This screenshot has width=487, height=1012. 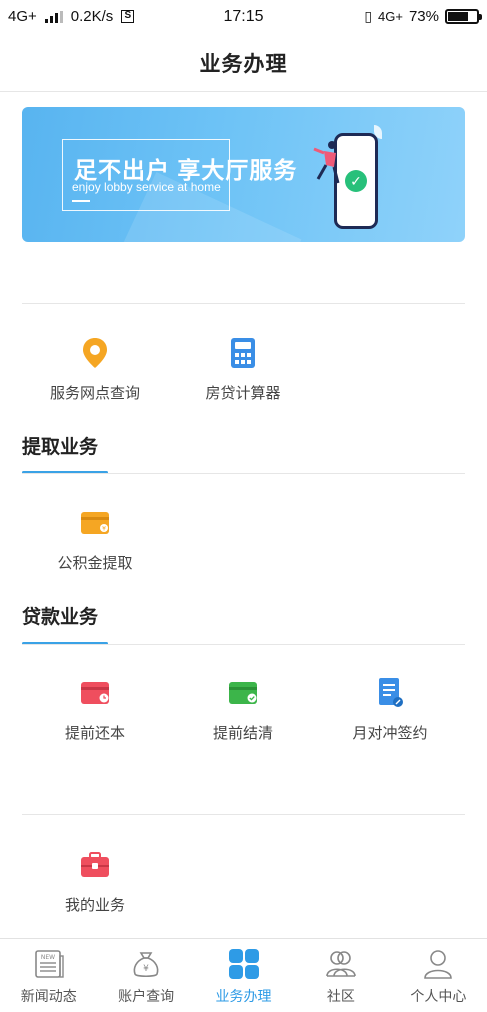 I want to click on person-illustration, so click(x=326, y=162).